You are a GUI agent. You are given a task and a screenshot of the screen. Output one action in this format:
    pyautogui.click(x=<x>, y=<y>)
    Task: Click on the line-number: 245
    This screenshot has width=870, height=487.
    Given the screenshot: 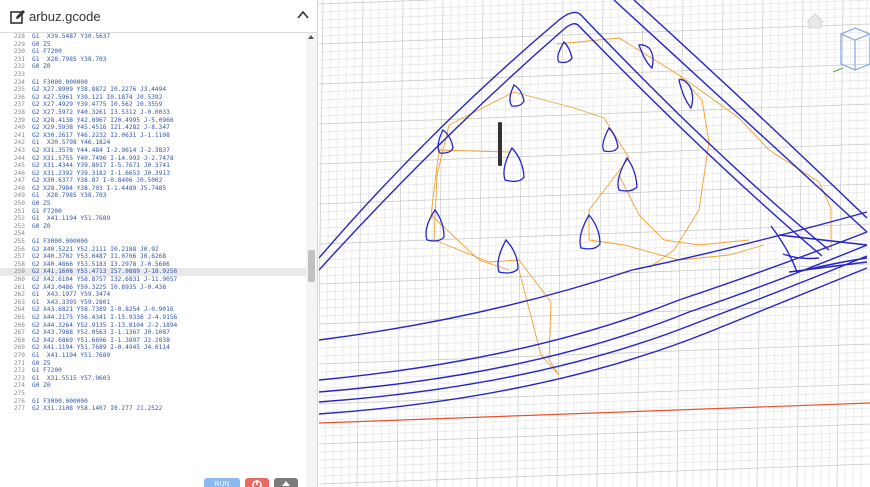 What is the action you would take?
    pyautogui.click(x=19, y=166)
    